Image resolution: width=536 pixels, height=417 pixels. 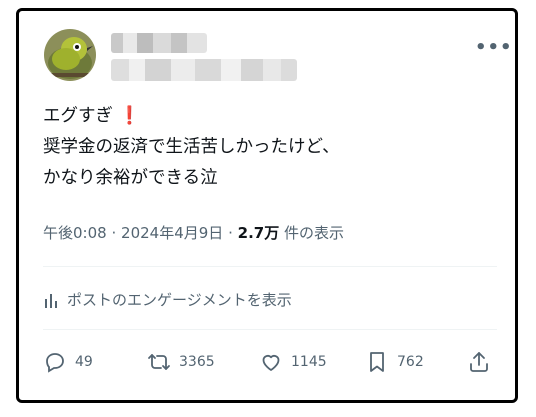 What do you see at coordinates (204, 70) in the screenshot?
I see `author-handle-redacted` at bounding box center [204, 70].